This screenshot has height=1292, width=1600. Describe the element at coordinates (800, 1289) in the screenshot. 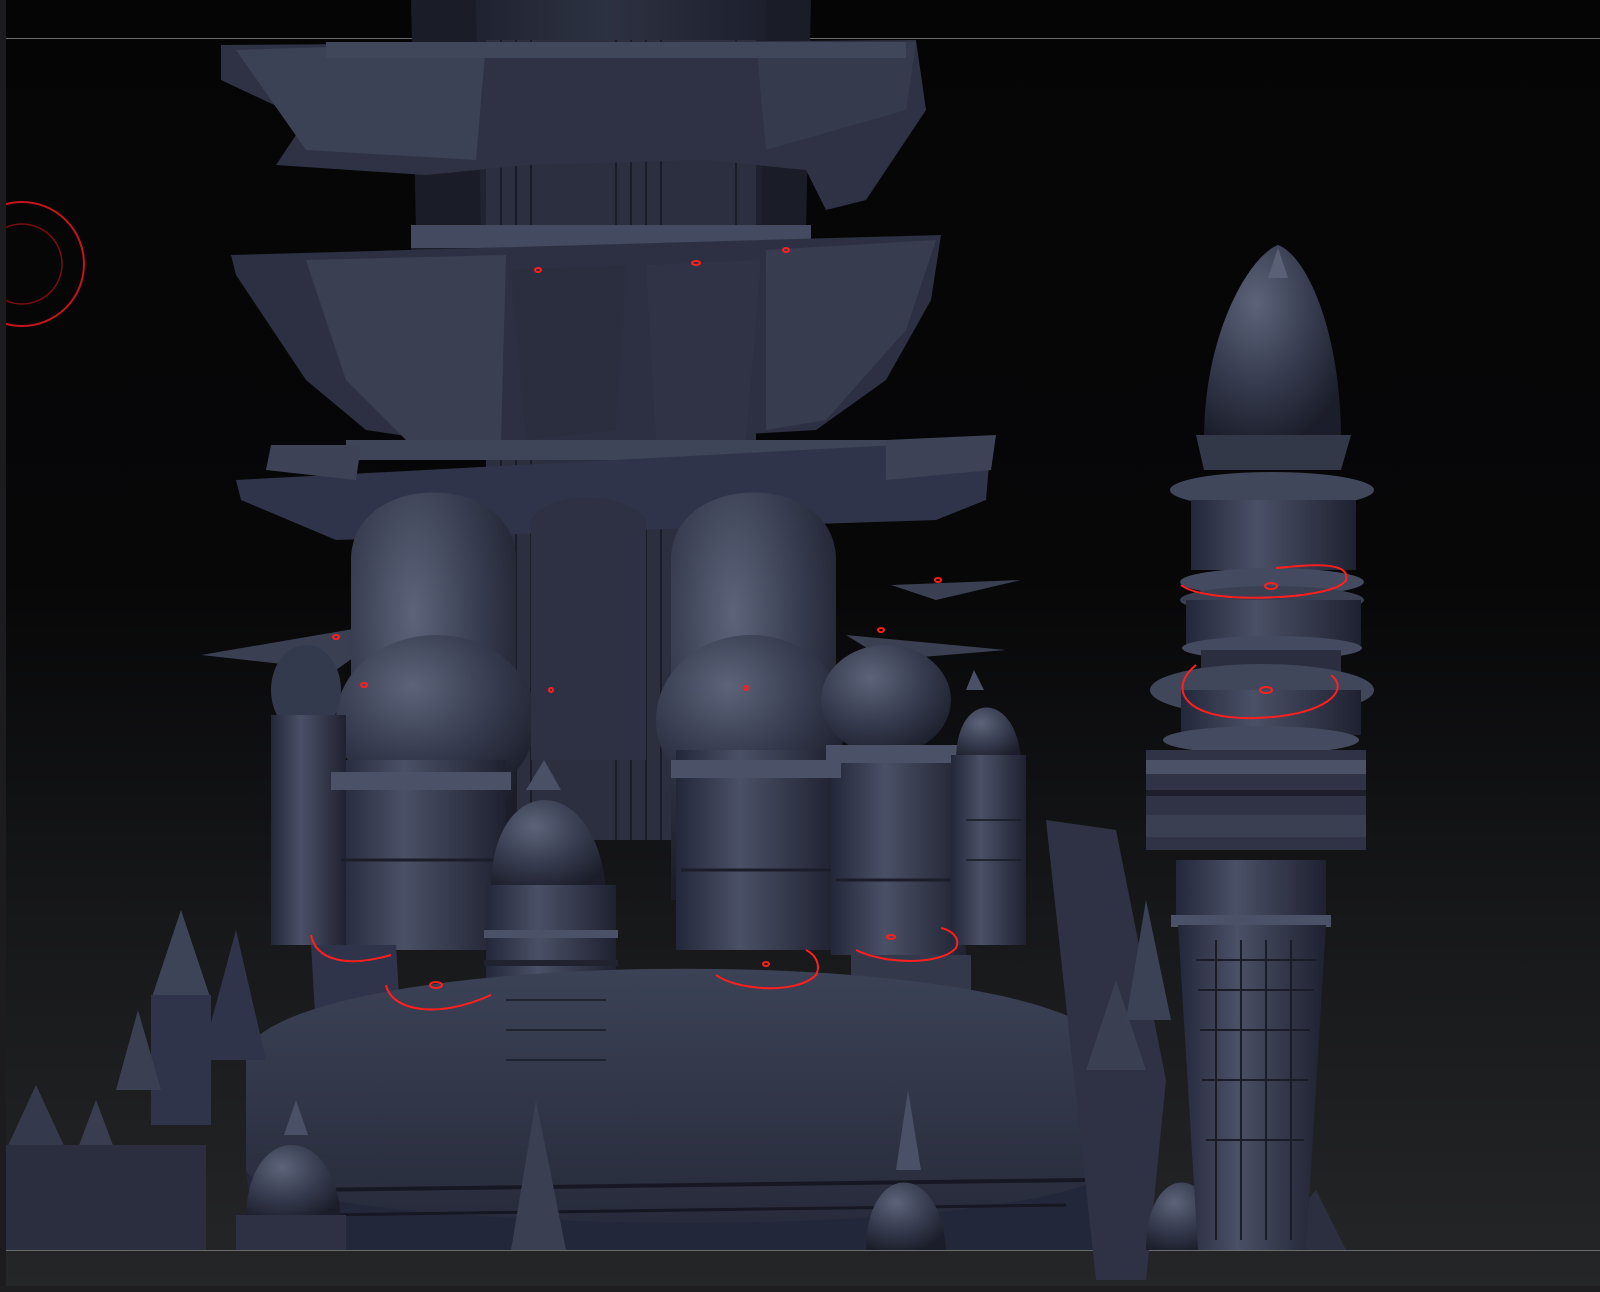

I see `bottom-shelf-edge` at that location.